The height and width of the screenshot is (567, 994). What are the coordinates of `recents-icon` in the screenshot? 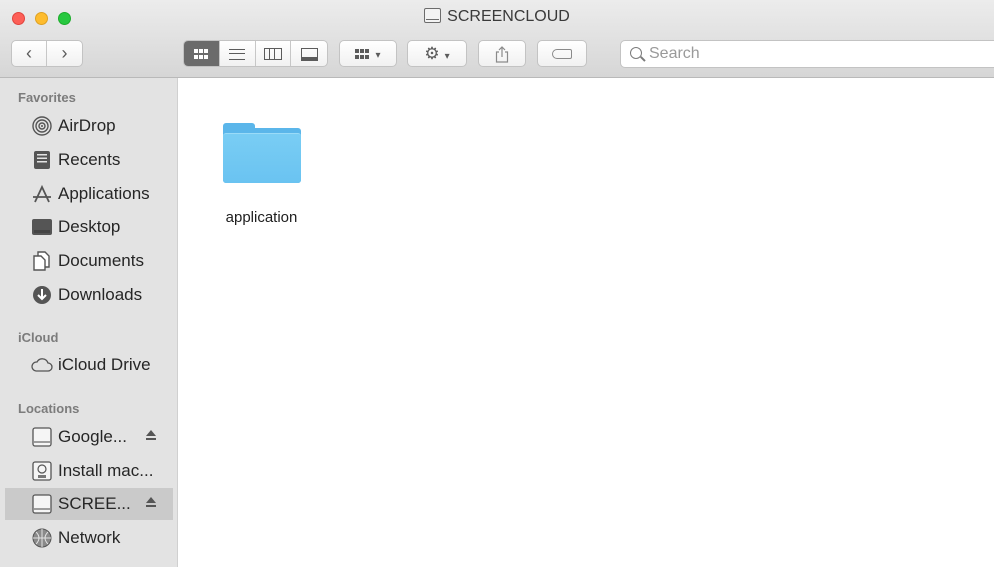 It's located at (42, 160).